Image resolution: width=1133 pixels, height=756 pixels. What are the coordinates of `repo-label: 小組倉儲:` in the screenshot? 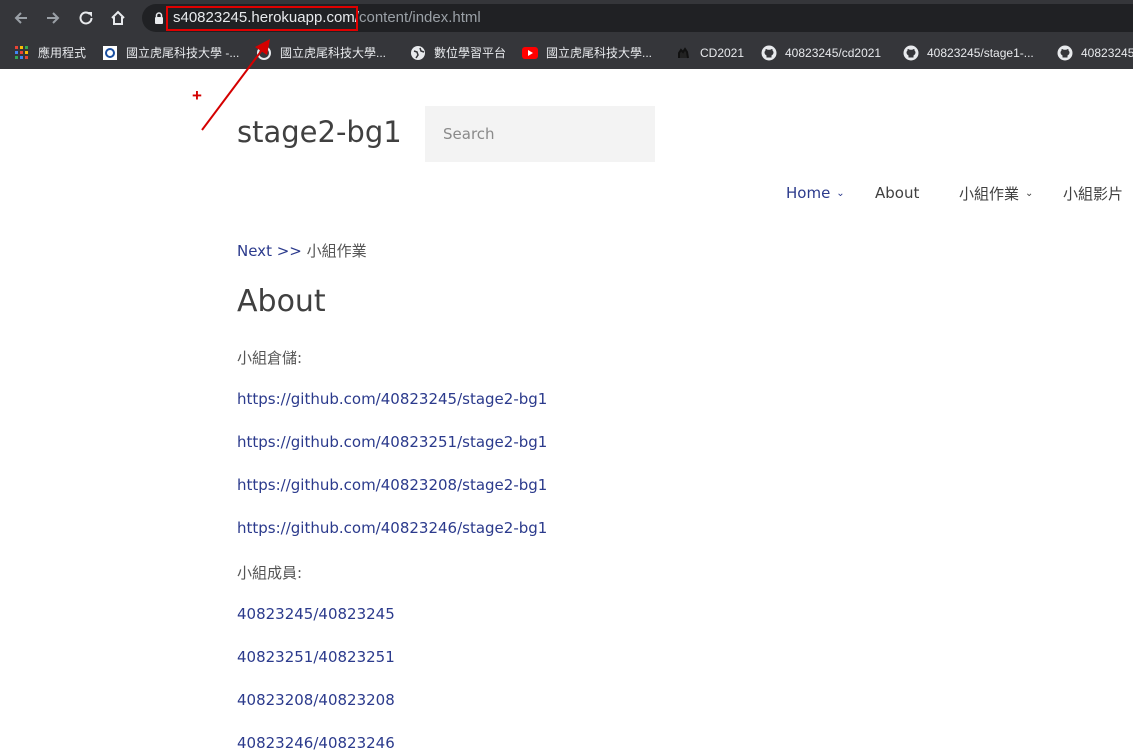 It's located at (270, 358).